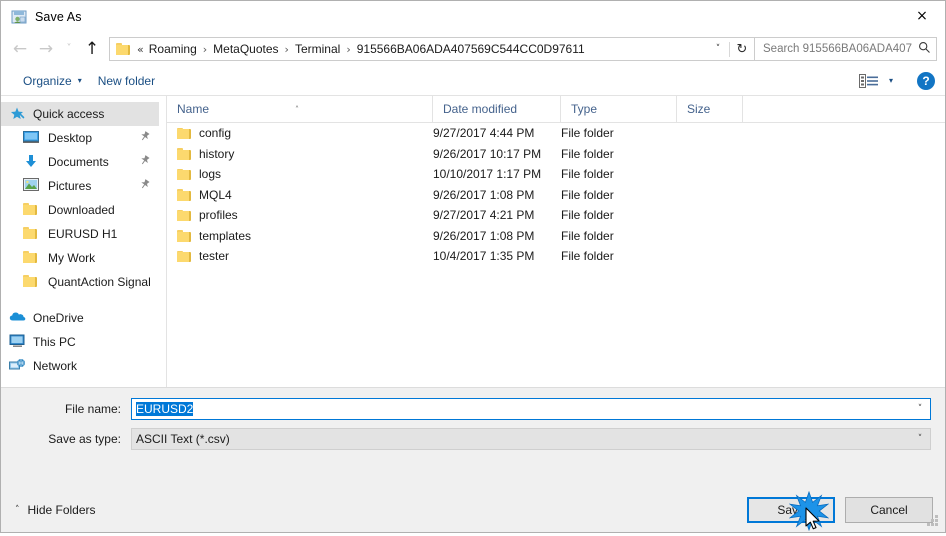  Describe the element at coordinates (484, 215) in the screenshot. I see `file-date-cell: 9/27/2017 4:21 PM` at that location.